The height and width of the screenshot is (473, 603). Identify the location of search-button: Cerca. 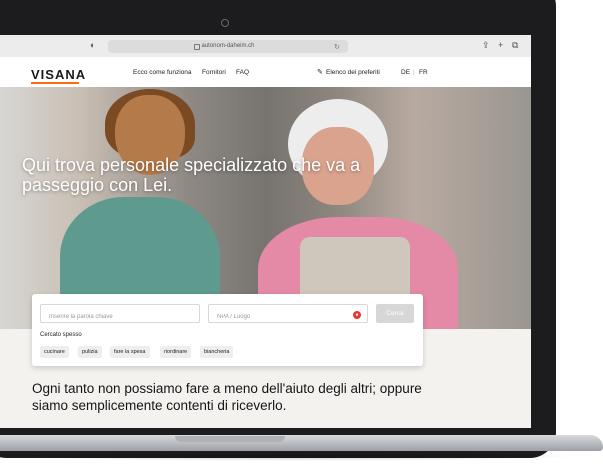
(395, 313).